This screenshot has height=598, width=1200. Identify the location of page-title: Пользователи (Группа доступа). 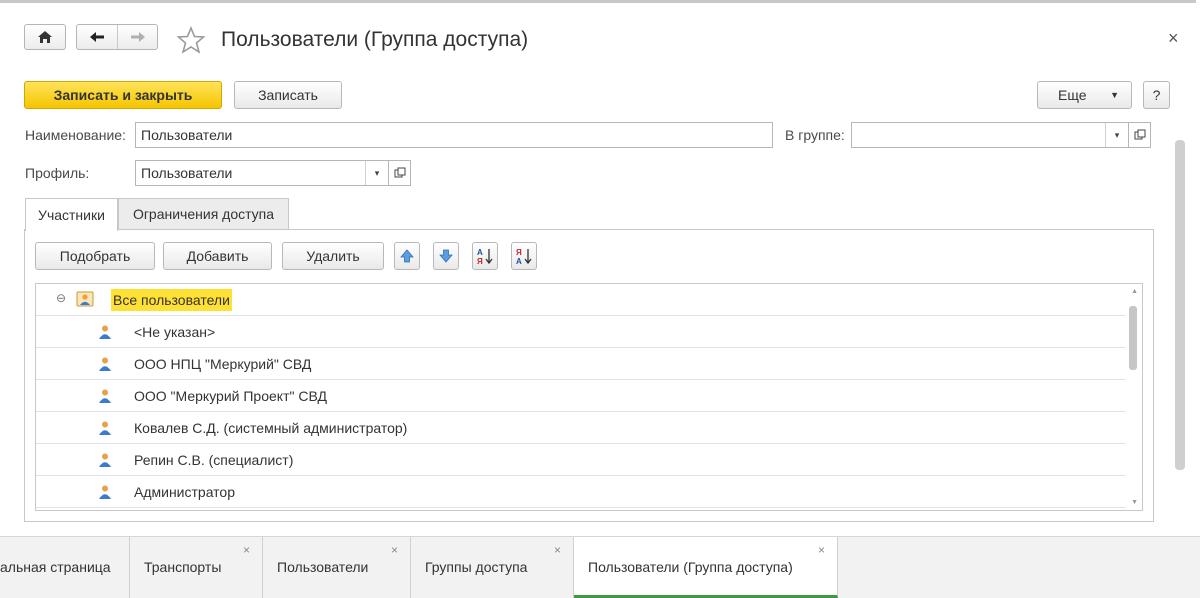
(375, 39).